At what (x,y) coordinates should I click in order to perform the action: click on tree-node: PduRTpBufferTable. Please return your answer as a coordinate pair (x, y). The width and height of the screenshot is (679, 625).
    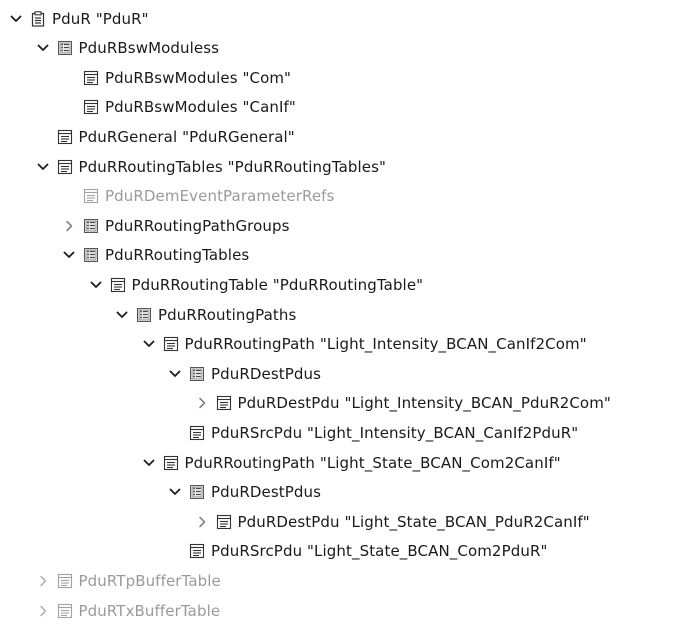
    Looking at the image, I should click on (128, 580).